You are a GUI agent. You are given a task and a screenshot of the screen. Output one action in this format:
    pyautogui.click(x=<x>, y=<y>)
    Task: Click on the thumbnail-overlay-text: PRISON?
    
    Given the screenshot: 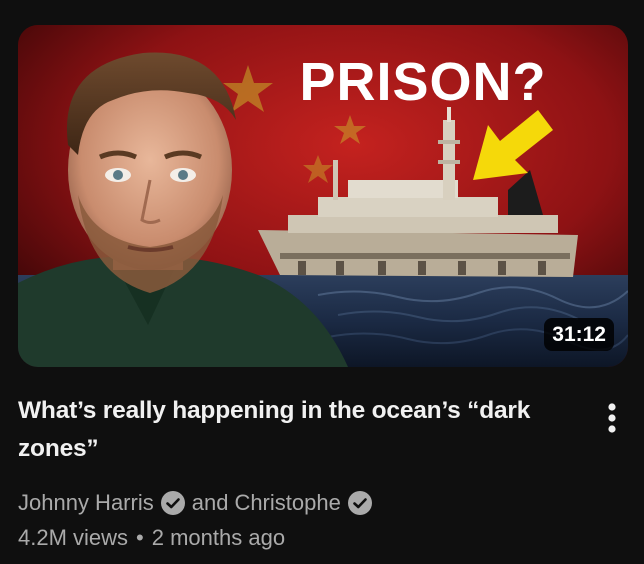 What is the action you would take?
    pyautogui.click(x=423, y=82)
    